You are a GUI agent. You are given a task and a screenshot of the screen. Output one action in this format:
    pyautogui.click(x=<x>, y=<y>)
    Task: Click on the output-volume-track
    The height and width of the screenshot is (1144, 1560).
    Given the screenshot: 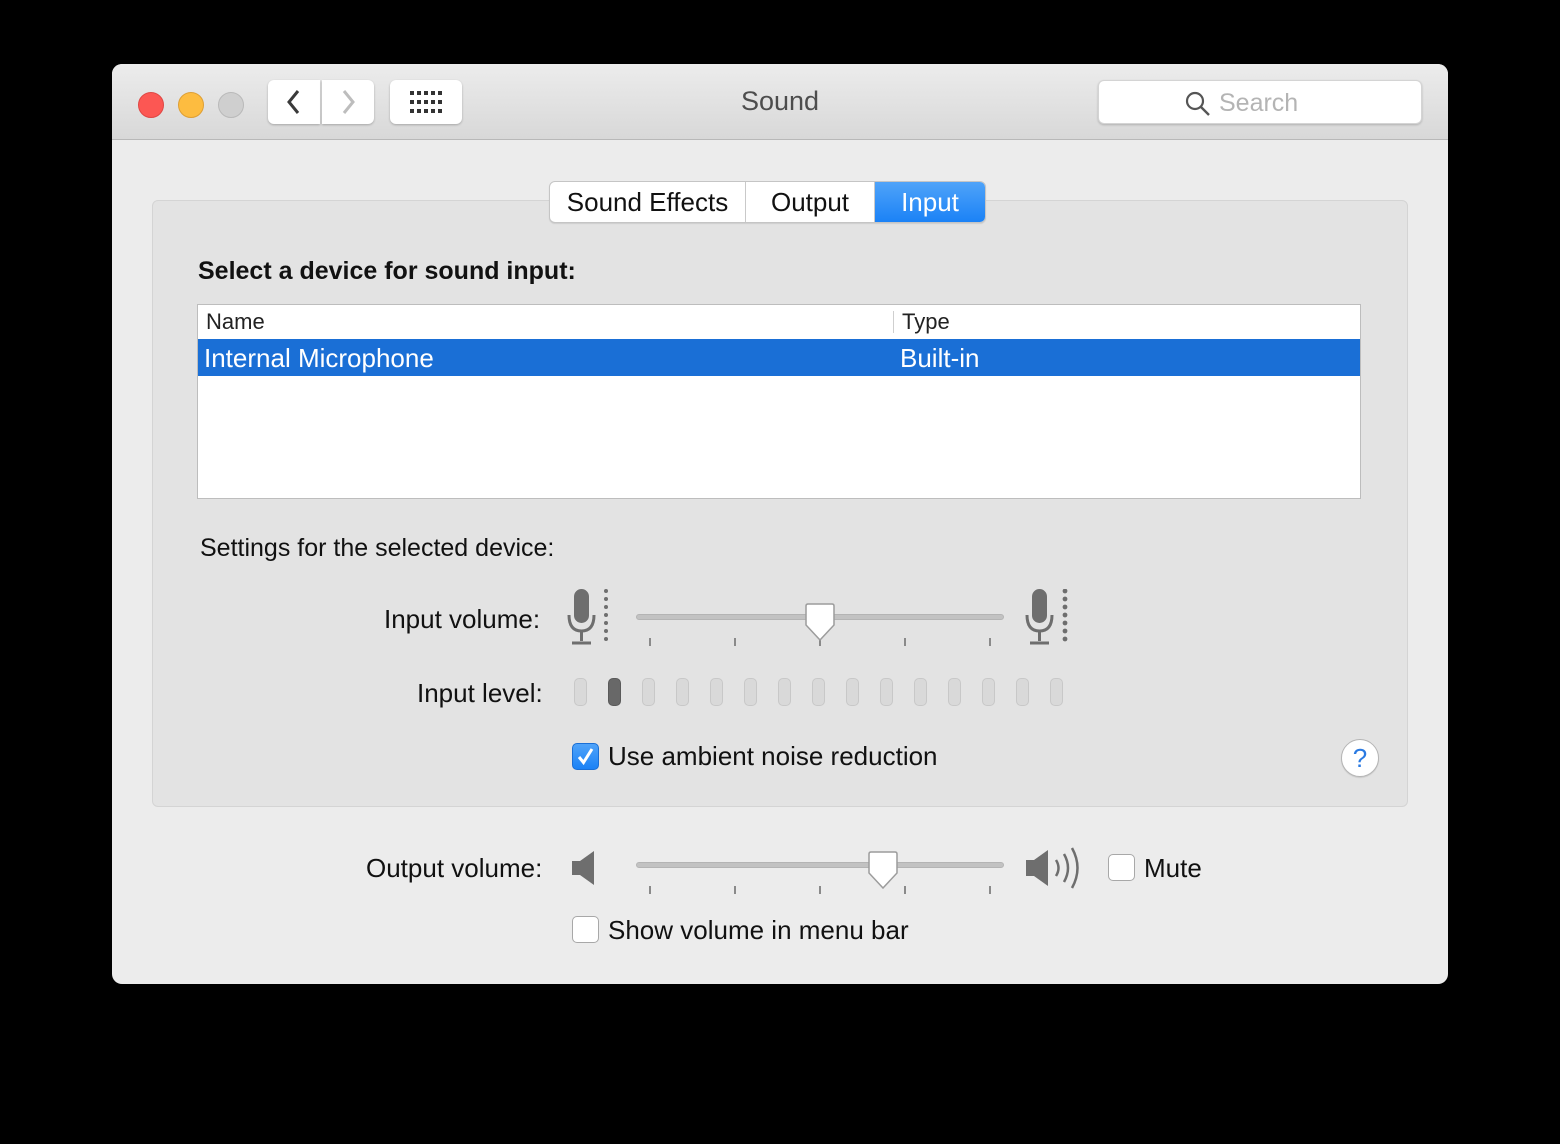 What is the action you would take?
    pyautogui.click(x=820, y=865)
    